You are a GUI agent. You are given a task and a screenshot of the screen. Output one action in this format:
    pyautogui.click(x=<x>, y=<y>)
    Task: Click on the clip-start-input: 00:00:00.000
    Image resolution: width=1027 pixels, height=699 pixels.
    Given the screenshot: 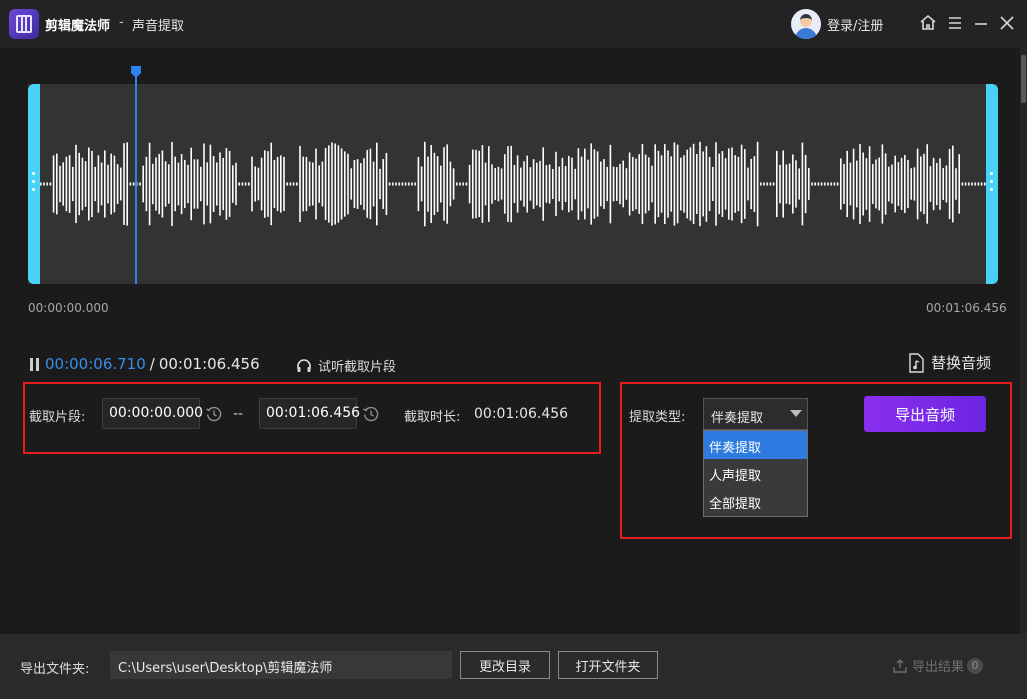 What is the action you would take?
    pyautogui.click(x=152, y=413)
    